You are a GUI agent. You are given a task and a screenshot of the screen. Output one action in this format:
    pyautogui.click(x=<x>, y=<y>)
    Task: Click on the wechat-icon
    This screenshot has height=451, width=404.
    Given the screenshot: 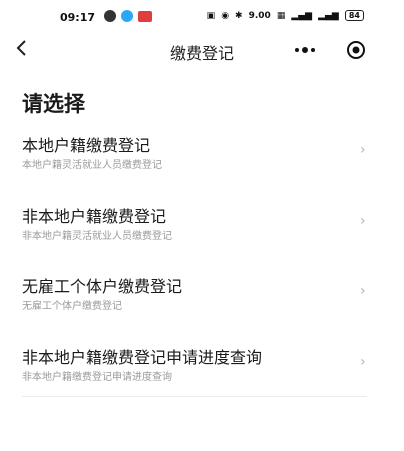 What is the action you would take?
    pyautogui.click(x=110, y=16)
    